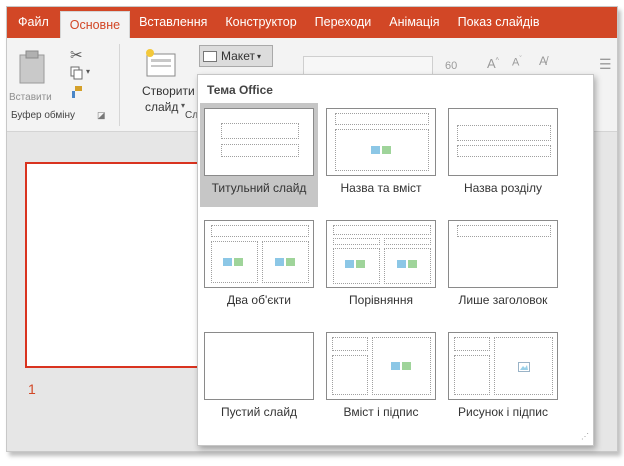 The height and width of the screenshot is (466, 624). I want to click on layout-label: Пустий слайд, so click(259, 412).